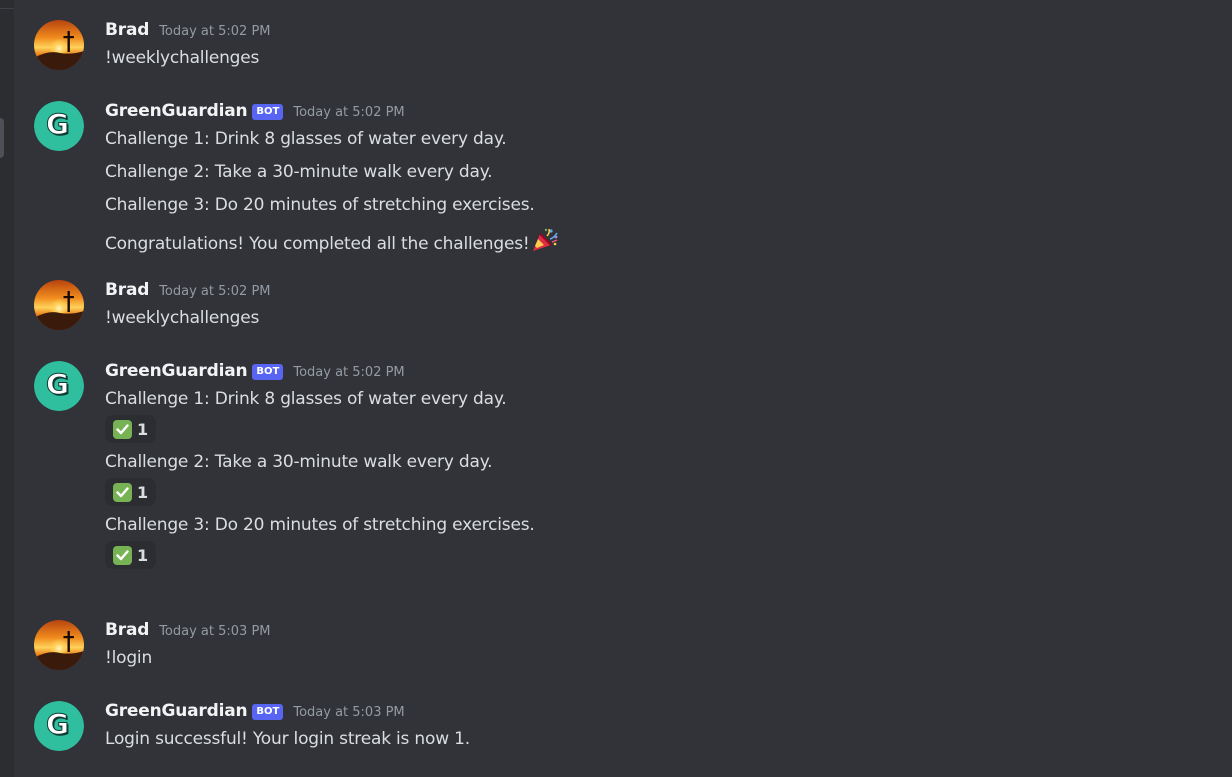  Describe the element at coordinates (7, 4) in the screenshot. I see `sidebar-divider` at that location.